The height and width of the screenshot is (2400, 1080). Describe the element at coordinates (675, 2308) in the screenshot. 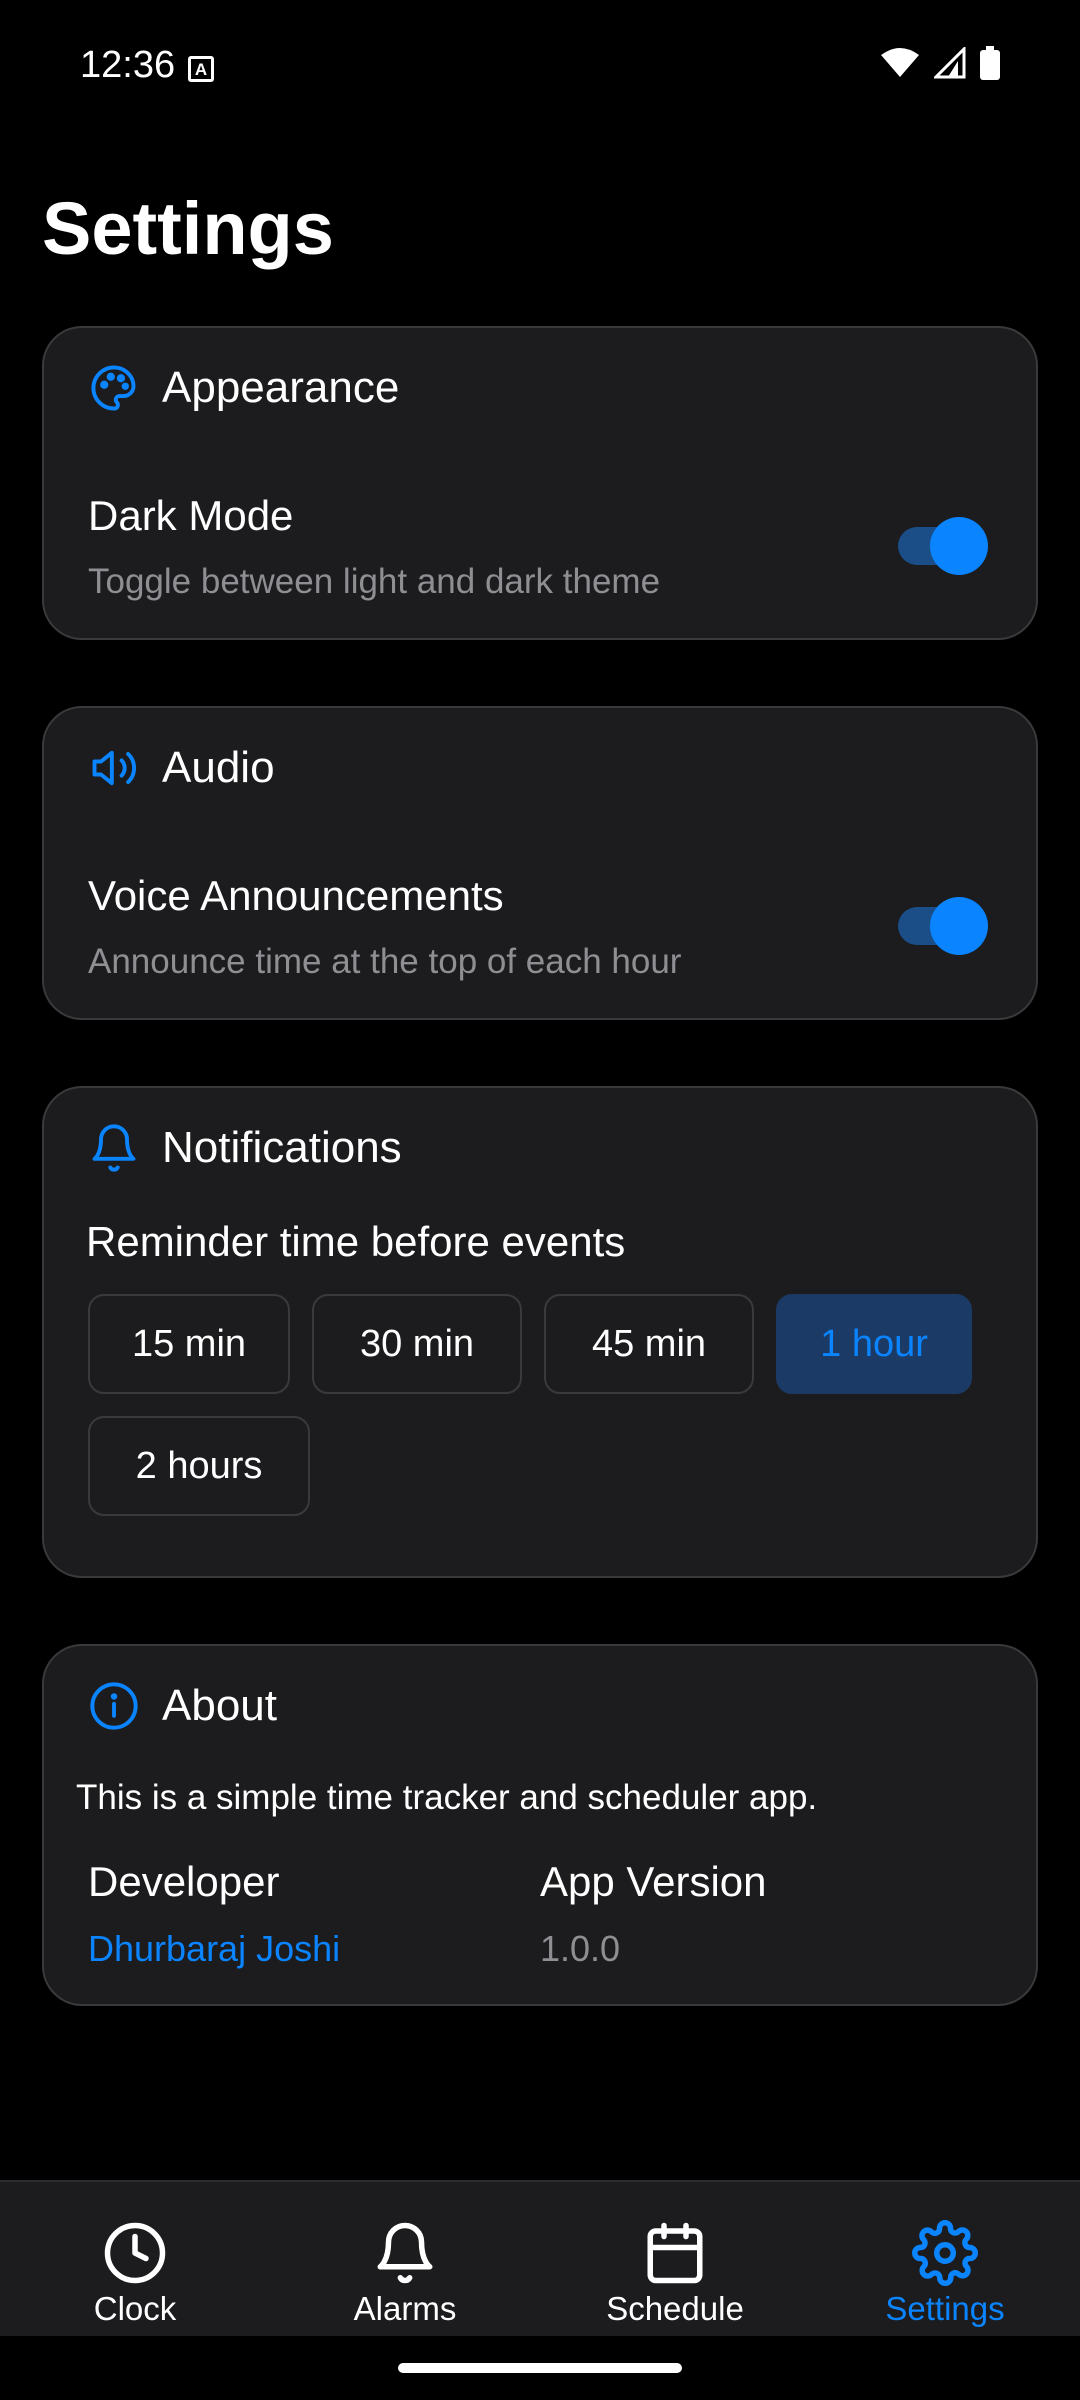

I see `nav-label-schedule: Schedule` at that location.